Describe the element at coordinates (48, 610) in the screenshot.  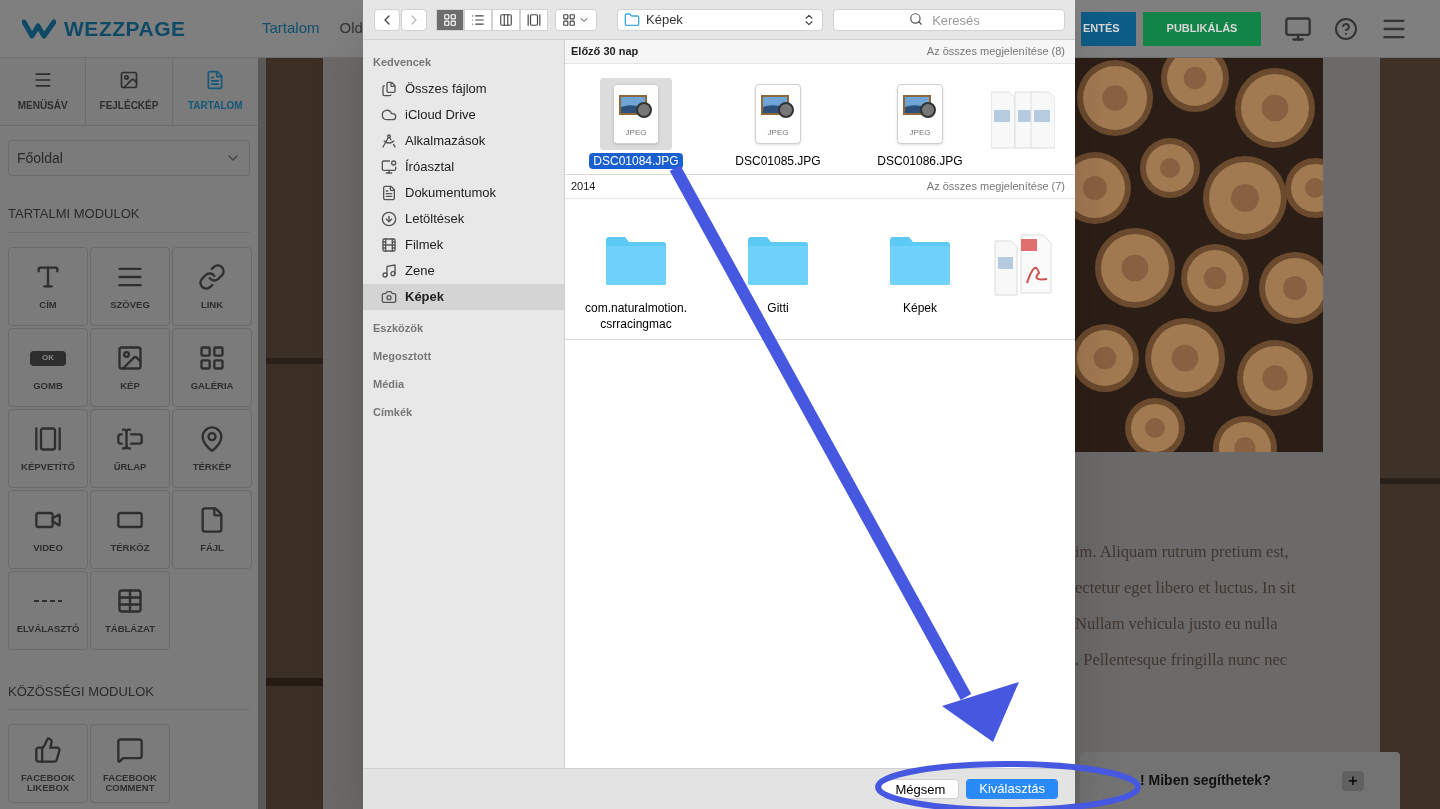
I see `module-tile: ELVÁLASZTÓ` at that location.